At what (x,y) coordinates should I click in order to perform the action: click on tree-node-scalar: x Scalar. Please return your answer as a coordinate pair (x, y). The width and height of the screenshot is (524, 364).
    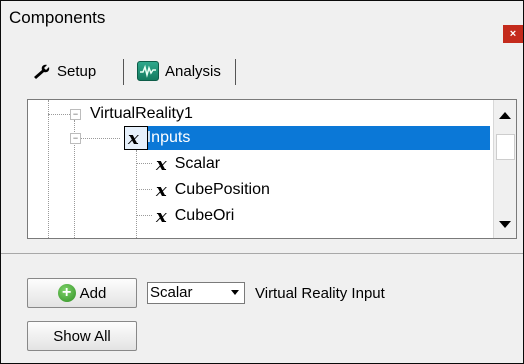
    Looking at the image, I should click on (188, 164).